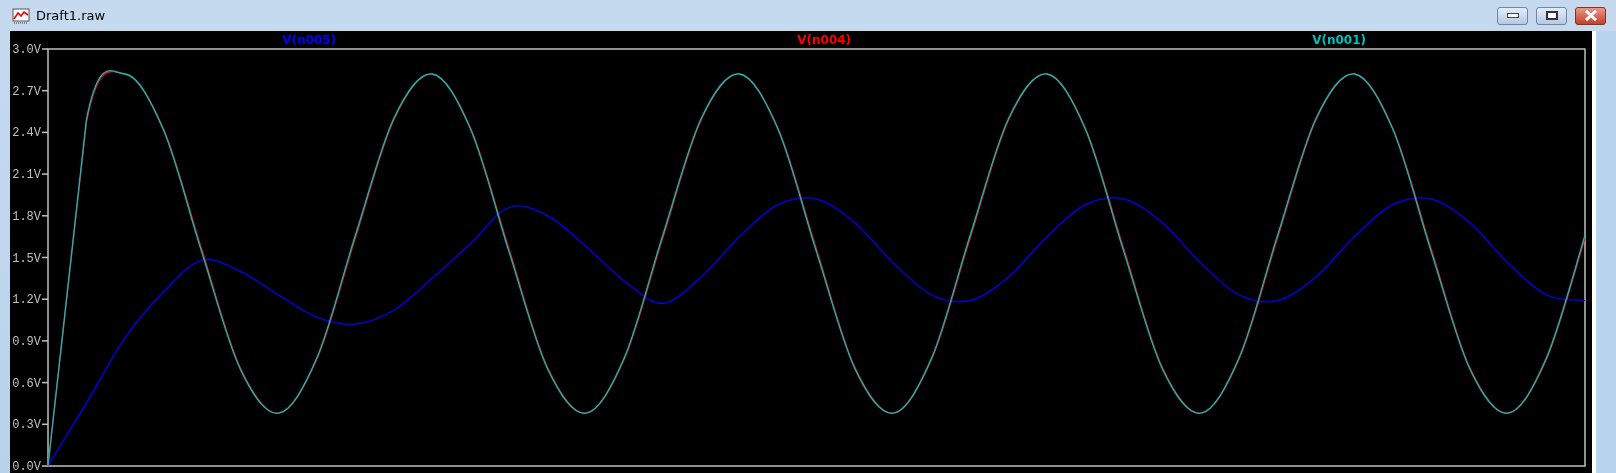 Image resolution: width=1616 pixels, height=473 pixels. I want to click on minimize-icon, so click(1512, 15).